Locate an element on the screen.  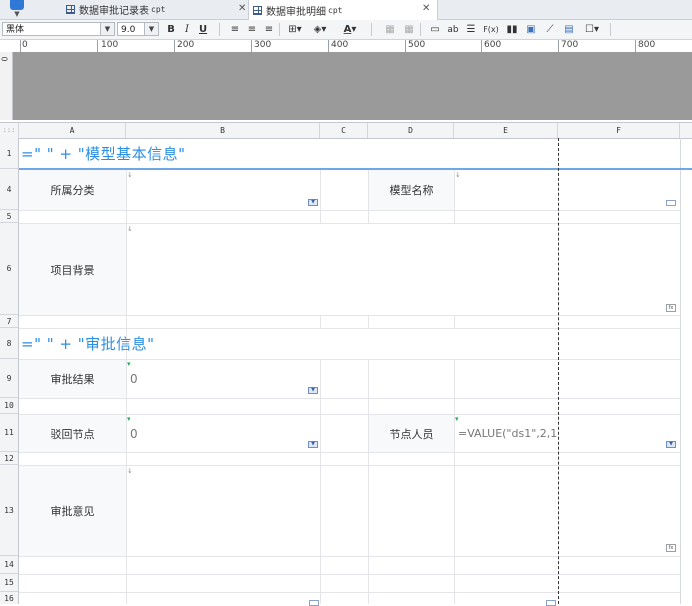
ruler-mark: 0 is located at coordinates (25, 45).